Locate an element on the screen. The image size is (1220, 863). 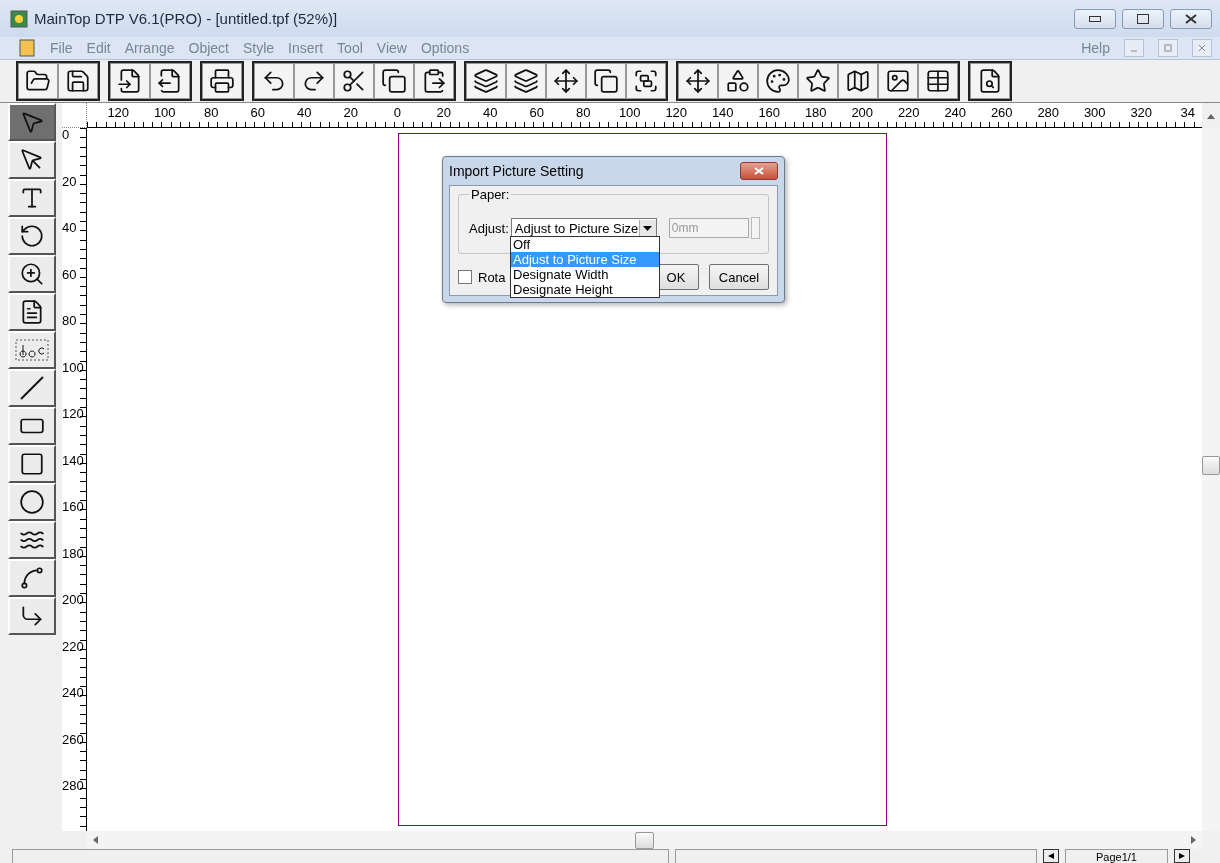
menu-item: Tool is located at coordinates (350, 48).